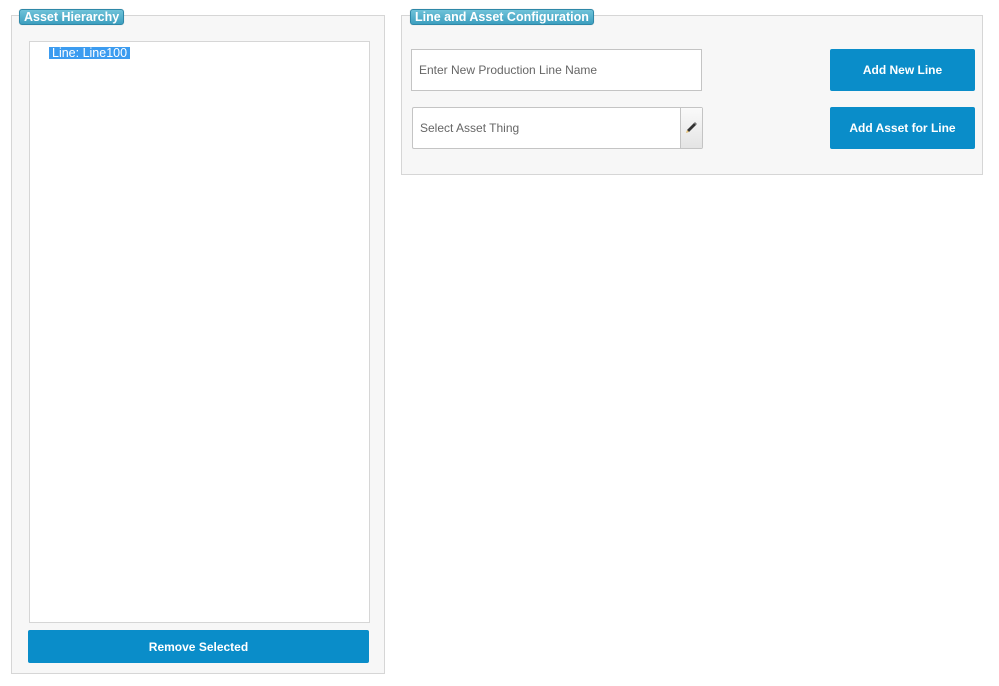 This screenshot has width=999, height=686. What do you see at coordinates (557, 128) in the screenshot?
I see `asset-thing-picker: Select Asset Thing` at bounding box center [557, 128].